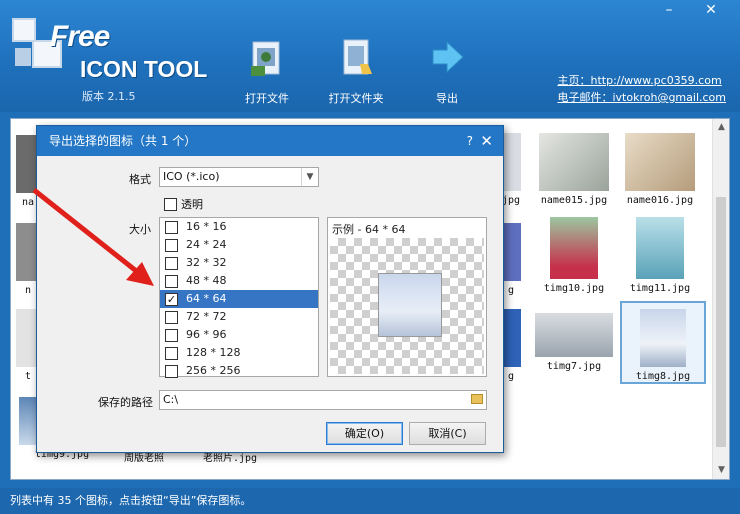 Image resolution: width=740 pixels, height=514 pixels. I want to click on scroll-up-icon: ▲, so click(721, 127).